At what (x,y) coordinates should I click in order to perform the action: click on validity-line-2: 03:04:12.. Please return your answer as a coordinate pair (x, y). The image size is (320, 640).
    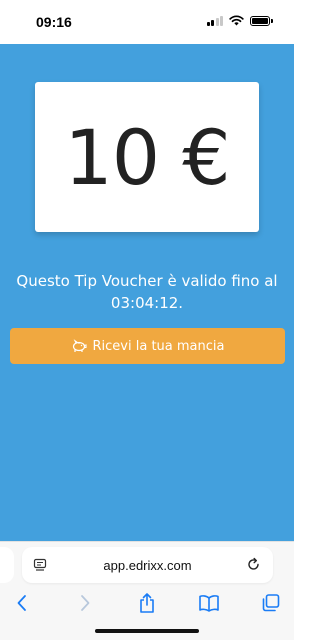
    Looking at the image, I should click on (147, 303).